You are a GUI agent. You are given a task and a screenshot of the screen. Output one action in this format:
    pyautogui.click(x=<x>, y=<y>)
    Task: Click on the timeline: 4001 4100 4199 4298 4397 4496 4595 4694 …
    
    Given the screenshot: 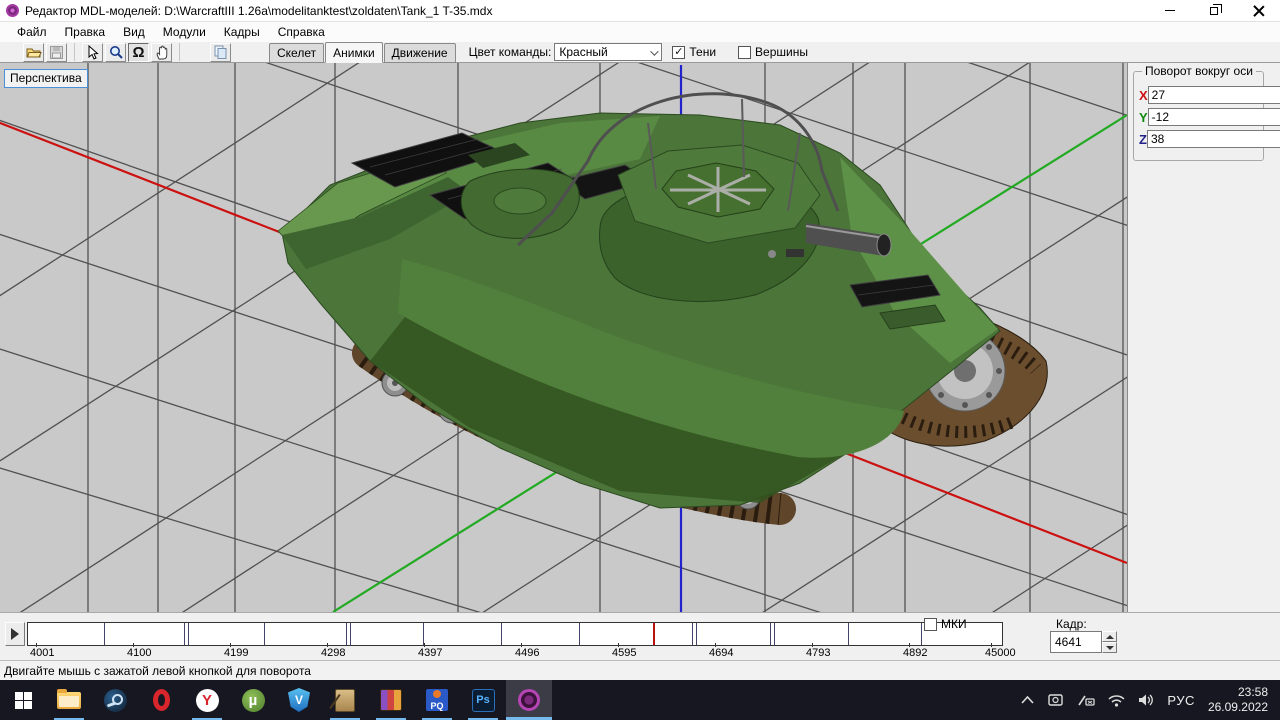 What is the action you would take?
    pyautogui.click(x=640, y=636)
    